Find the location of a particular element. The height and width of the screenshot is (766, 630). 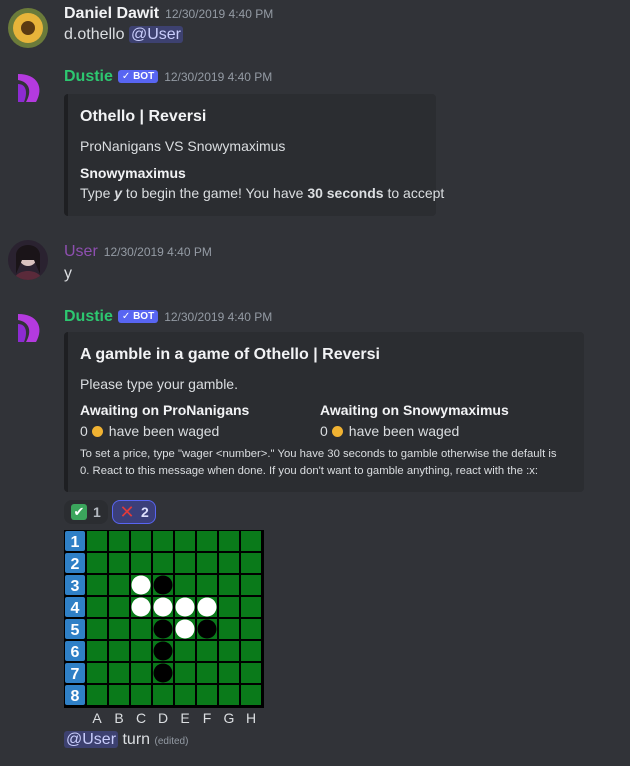

column-label: C is located at coordinates (141, 718).